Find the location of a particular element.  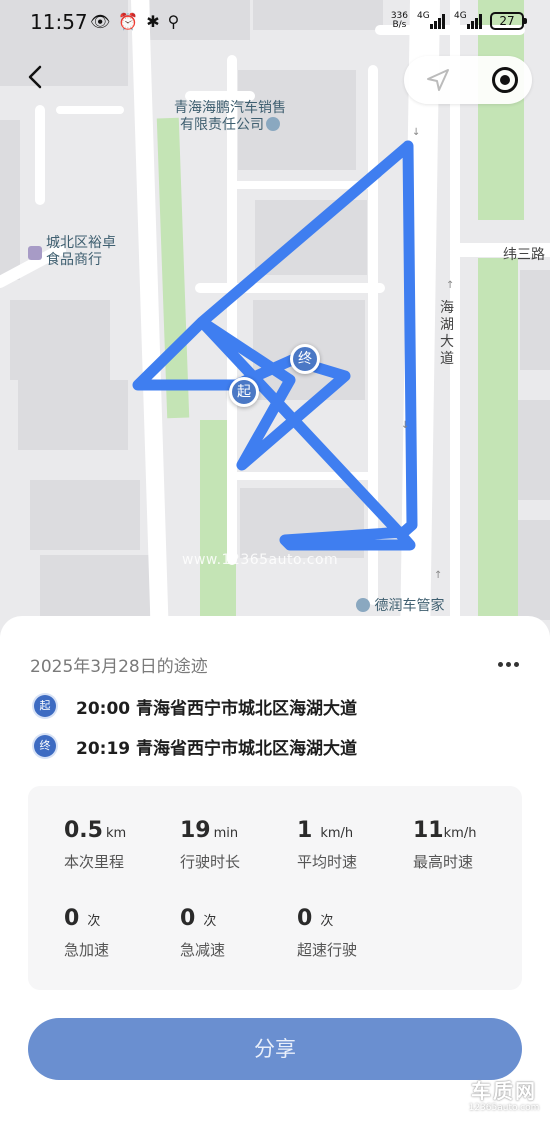

bluetooth-icon: ✱ is located at coordinates (153, 21).